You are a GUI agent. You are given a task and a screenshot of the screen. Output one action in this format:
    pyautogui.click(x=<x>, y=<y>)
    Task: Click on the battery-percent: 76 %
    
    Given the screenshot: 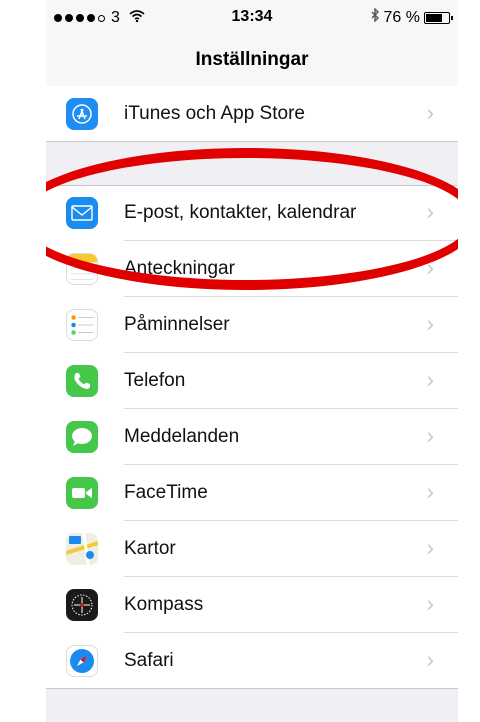 What is the action you would take?
    pyautogui.click(x=401, y=17)
    